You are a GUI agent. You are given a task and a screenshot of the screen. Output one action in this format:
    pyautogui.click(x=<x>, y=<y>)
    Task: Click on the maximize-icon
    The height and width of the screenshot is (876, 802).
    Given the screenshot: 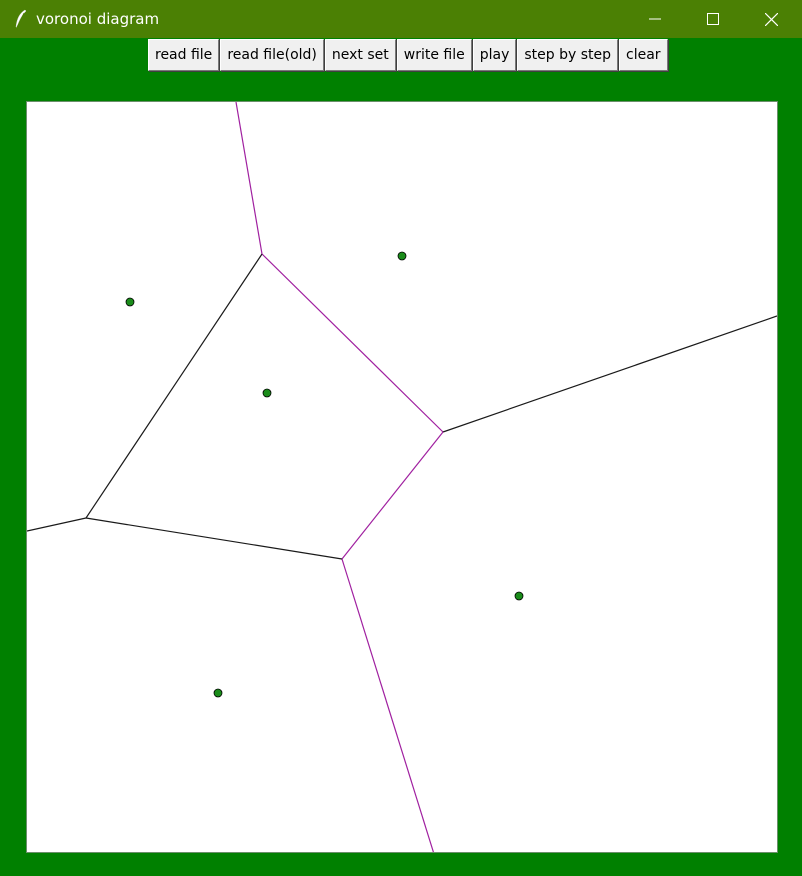 What is the action you would take?
    pyautogui.click(x=713, y=19)
    